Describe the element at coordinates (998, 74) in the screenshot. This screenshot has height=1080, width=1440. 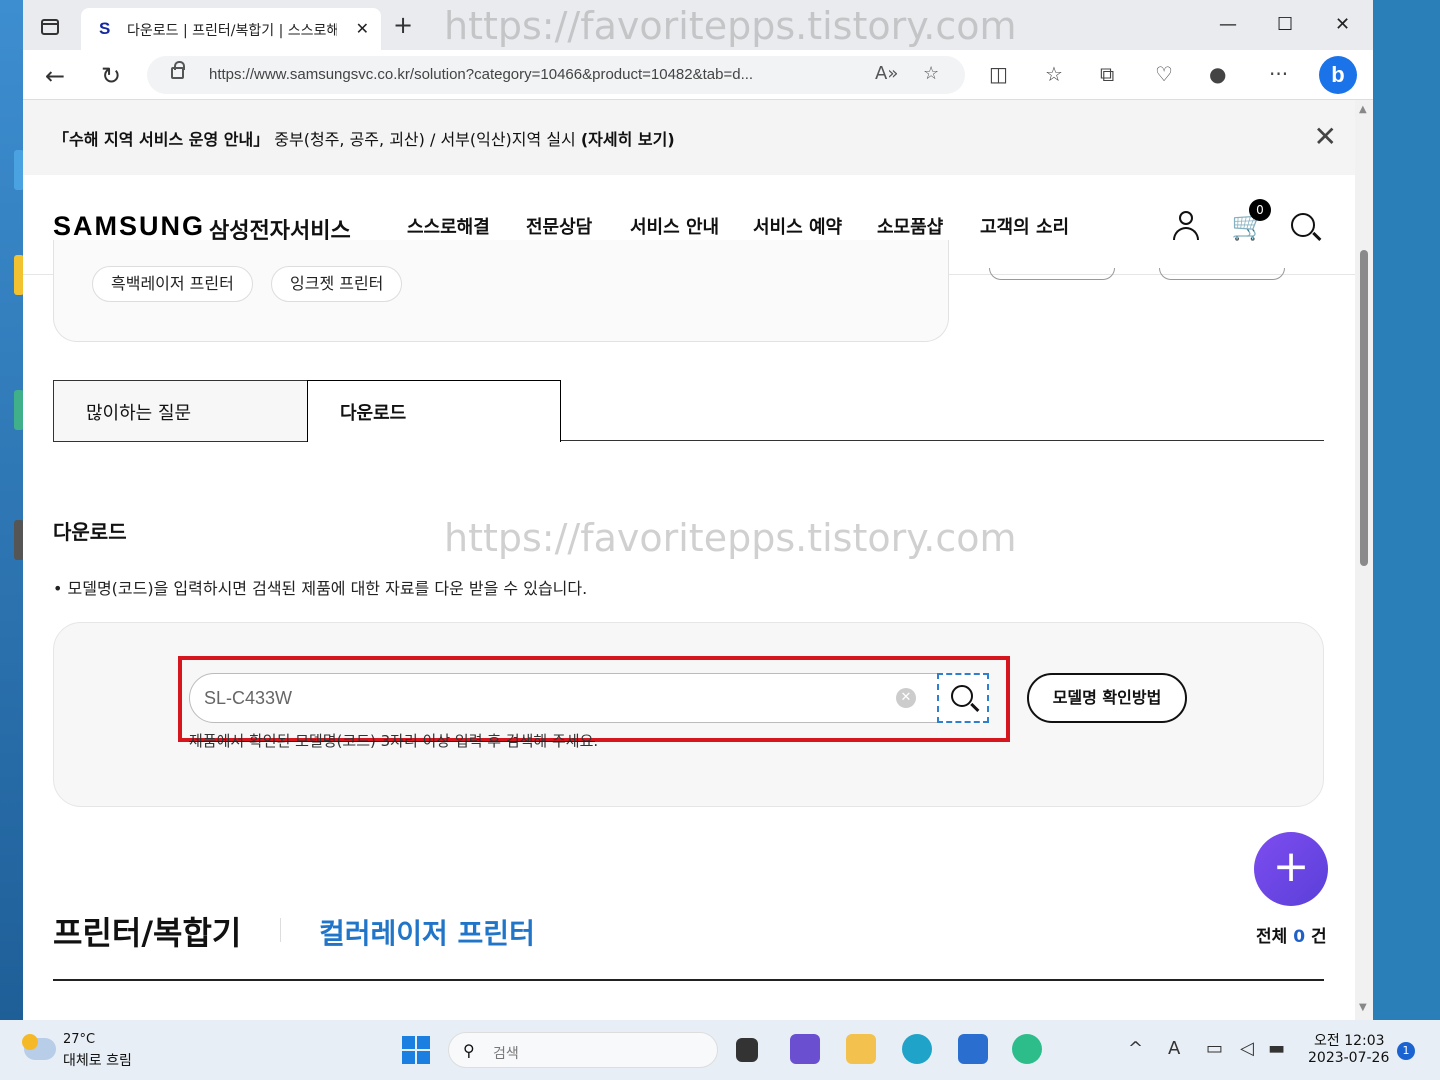
I see `split-screen-icon: ◫` at that location.